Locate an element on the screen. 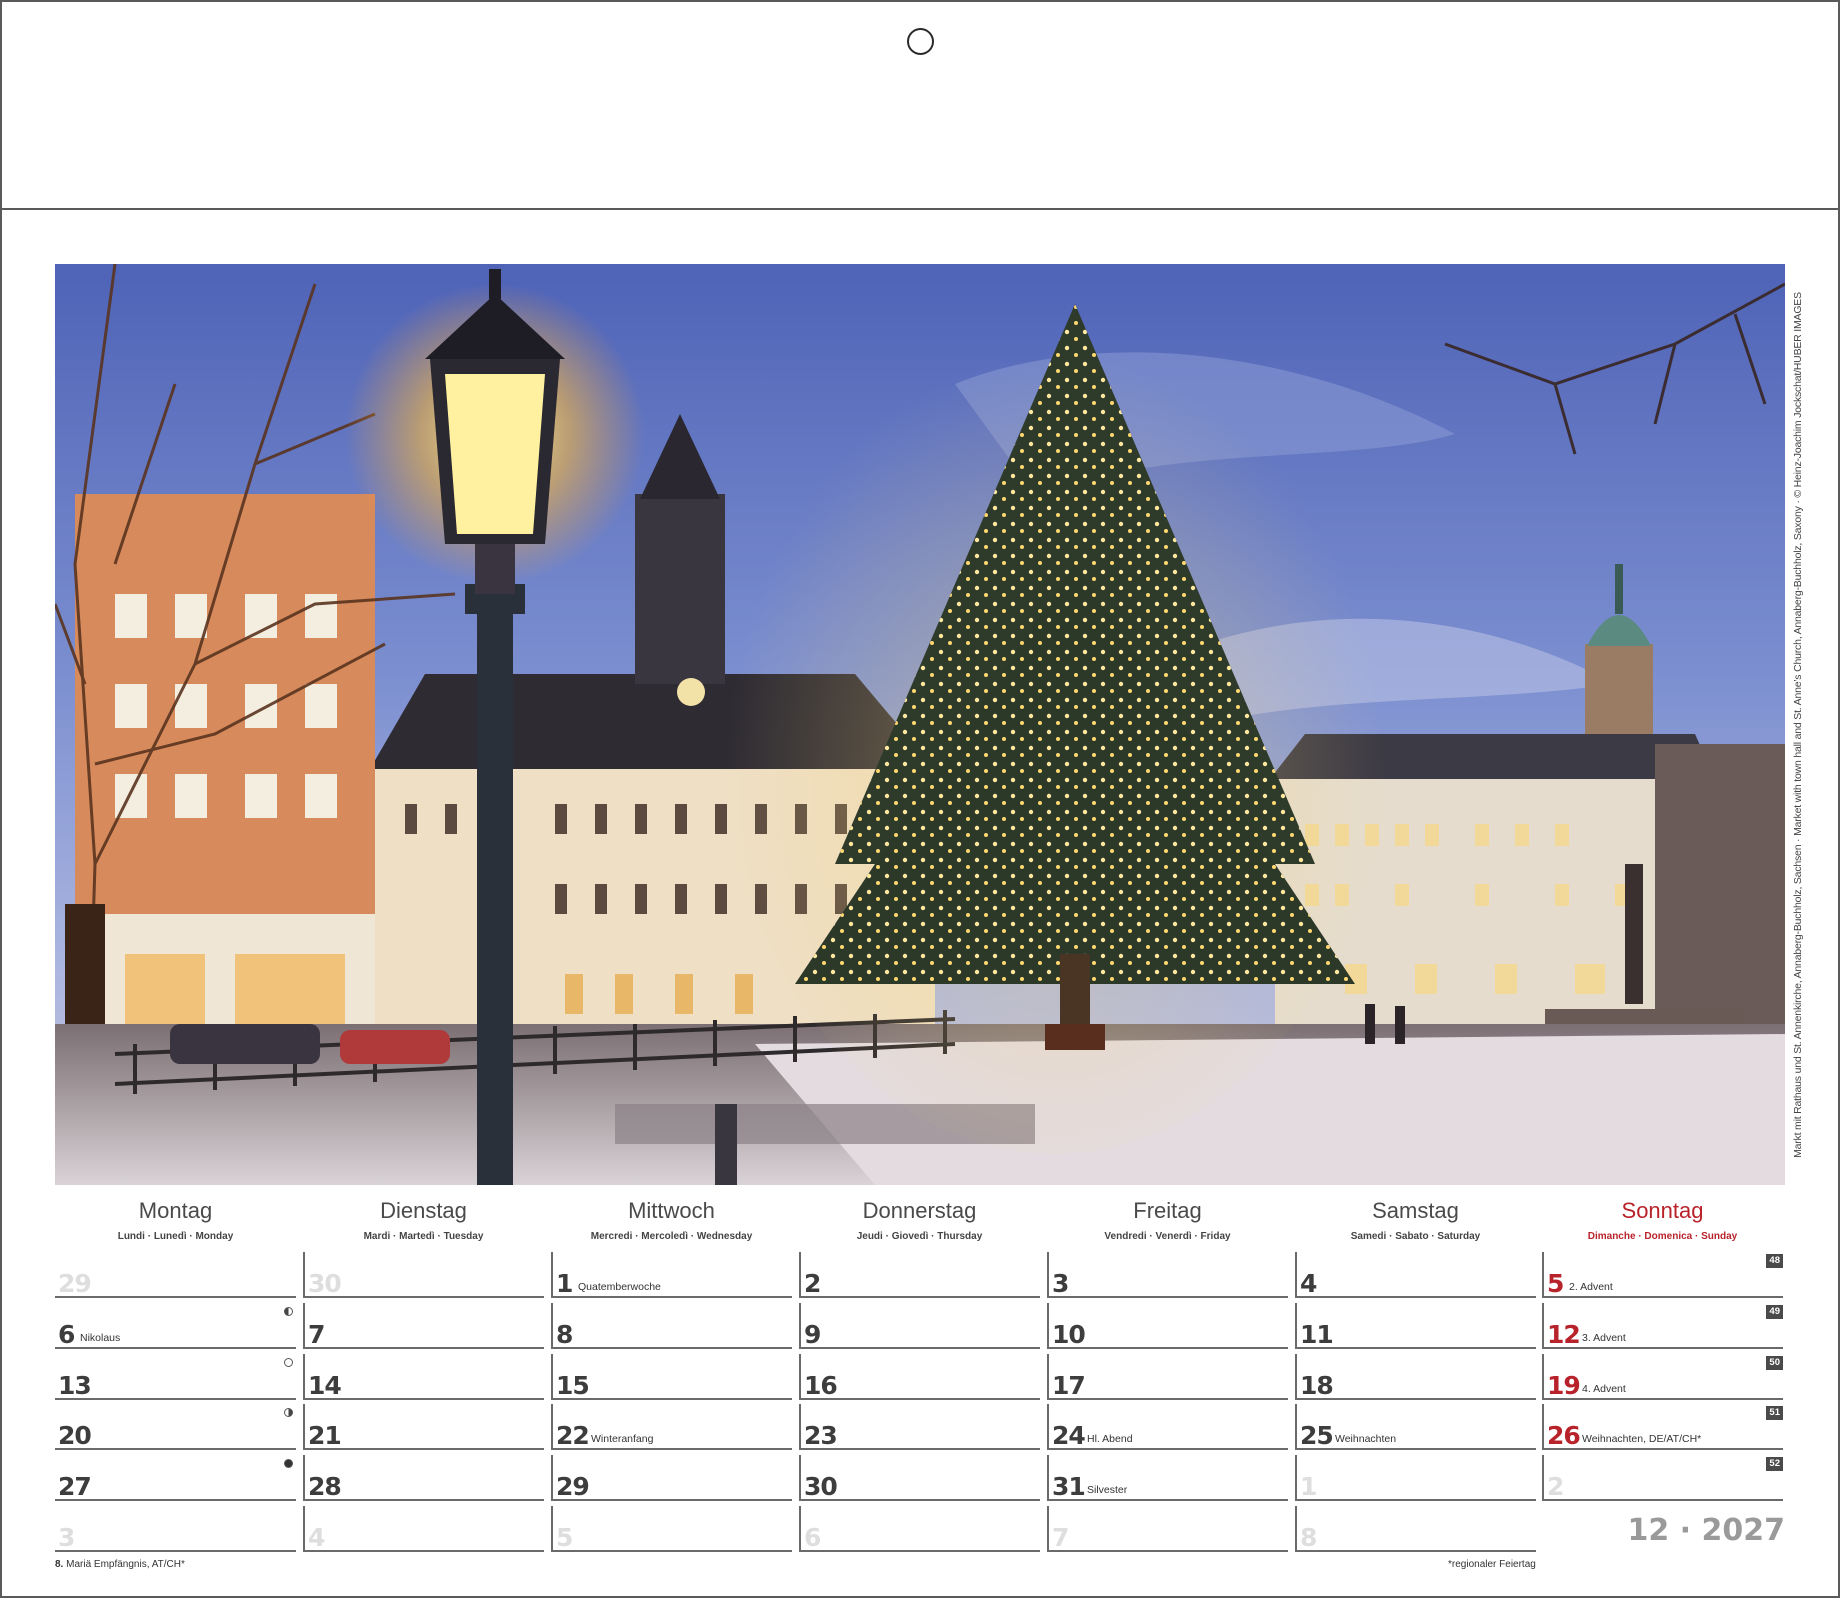 This screenshot has width=1840, height=1598. weekday-name: Freitag is located at coordinates (1167, 1210).